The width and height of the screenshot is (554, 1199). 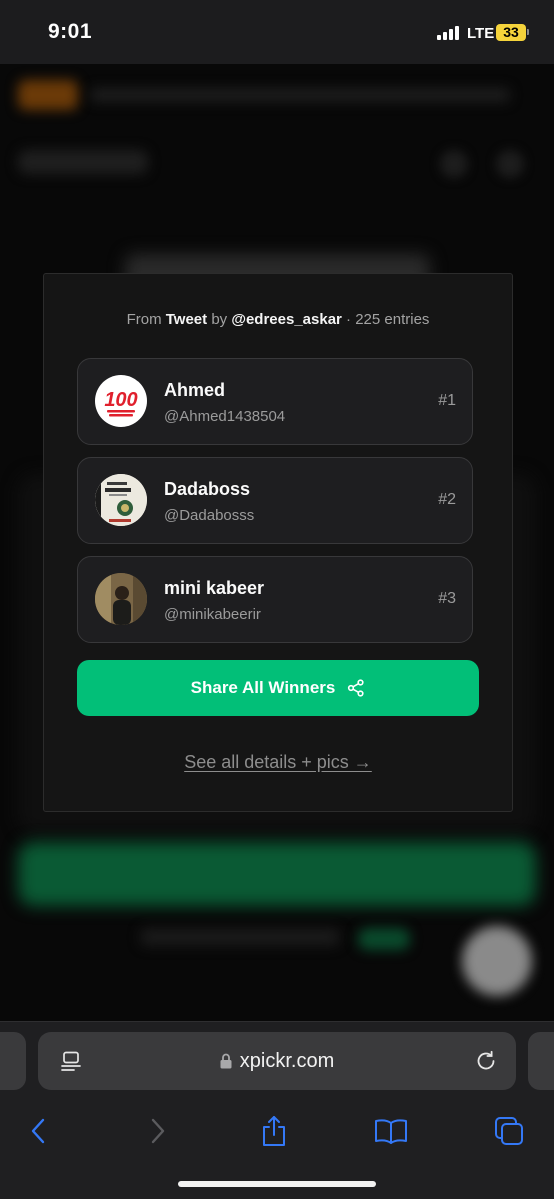 I want to click on share-icon, so click(x=356, y=688).